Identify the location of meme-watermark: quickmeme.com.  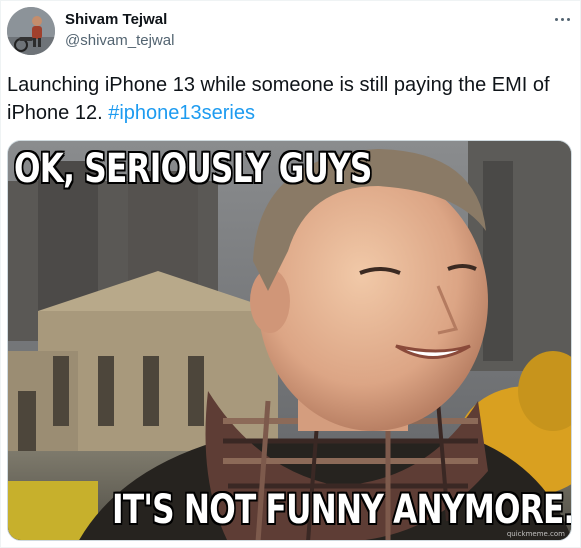
(535, 534).